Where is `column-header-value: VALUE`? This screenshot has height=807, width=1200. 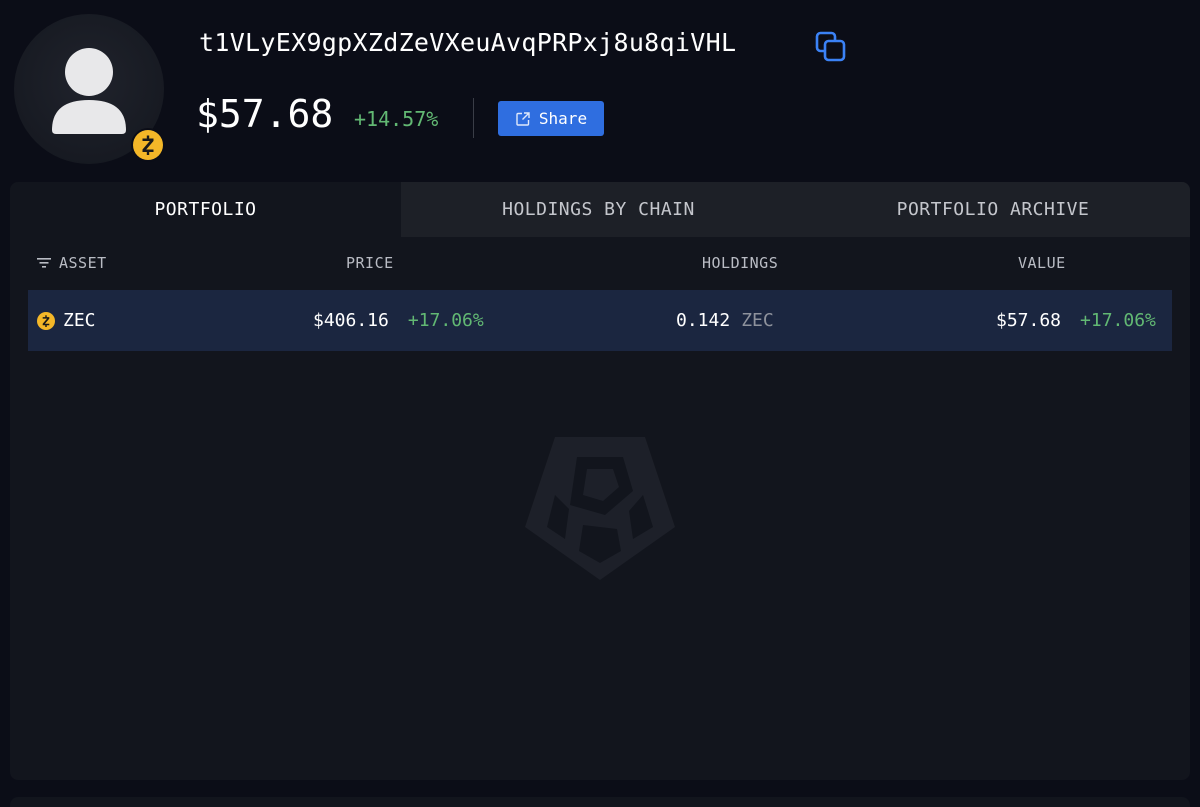 column-header-value: VALUE is located at coordinates (1042, 263).